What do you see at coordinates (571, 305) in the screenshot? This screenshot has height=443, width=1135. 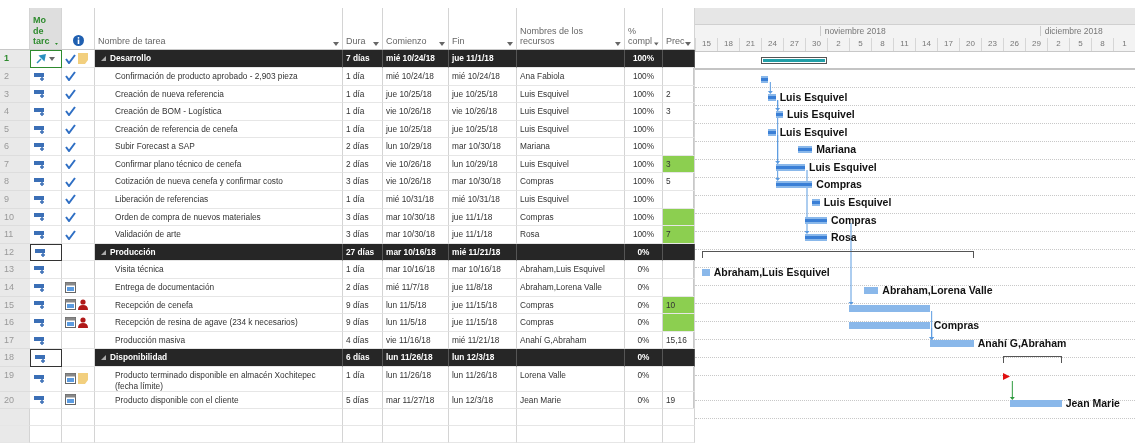 I see `table-cell: Compras` at bounding box center [571, 305].